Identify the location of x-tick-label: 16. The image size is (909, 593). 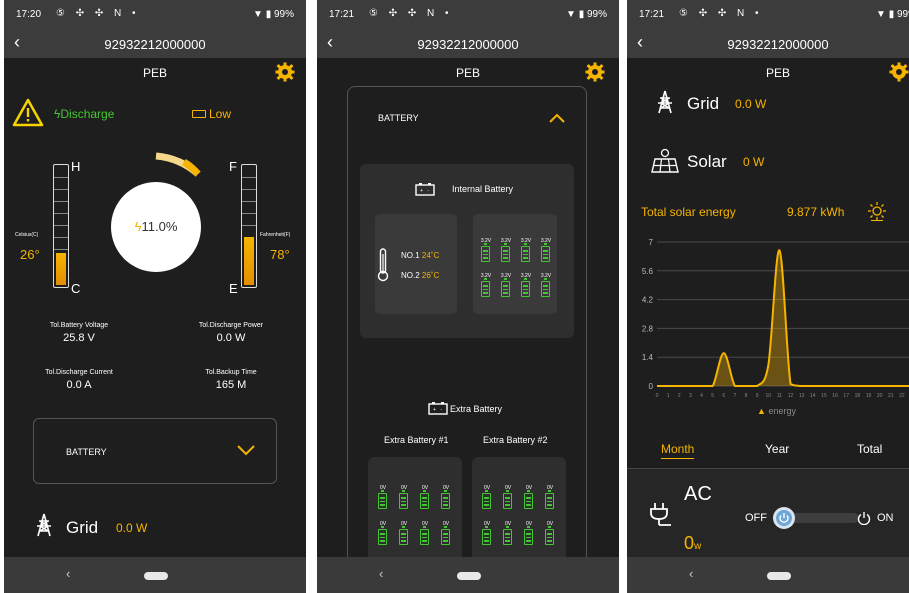
(835, 396).